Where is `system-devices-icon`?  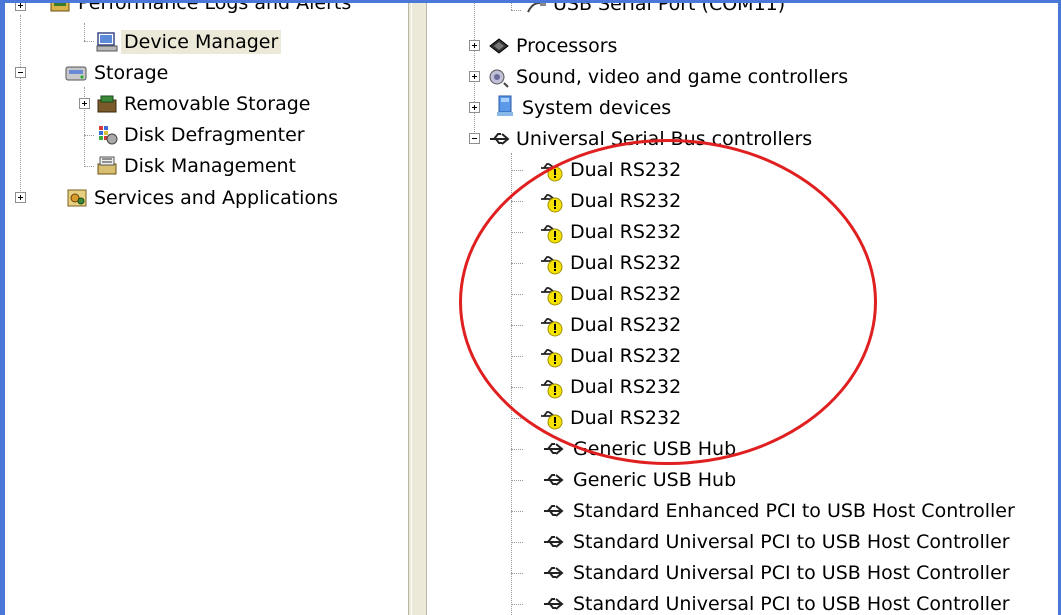 system-devices-icon is located at coordinates (505, 106).